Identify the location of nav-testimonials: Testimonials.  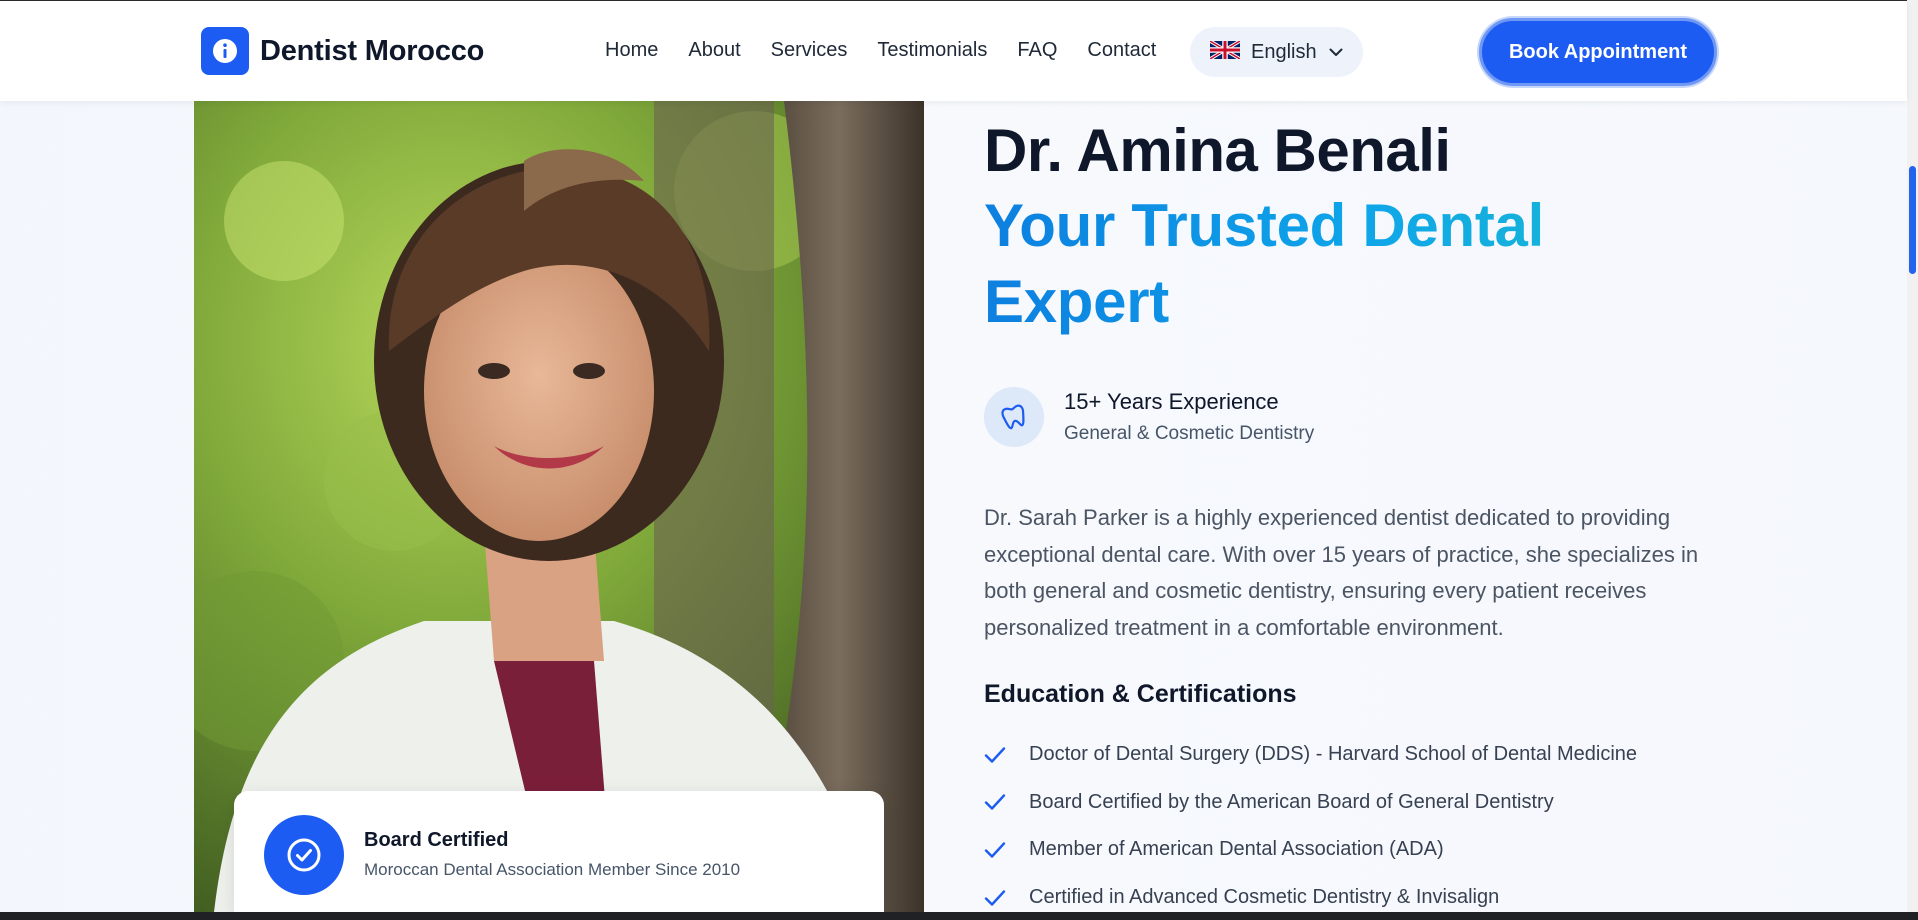
(932, 50).